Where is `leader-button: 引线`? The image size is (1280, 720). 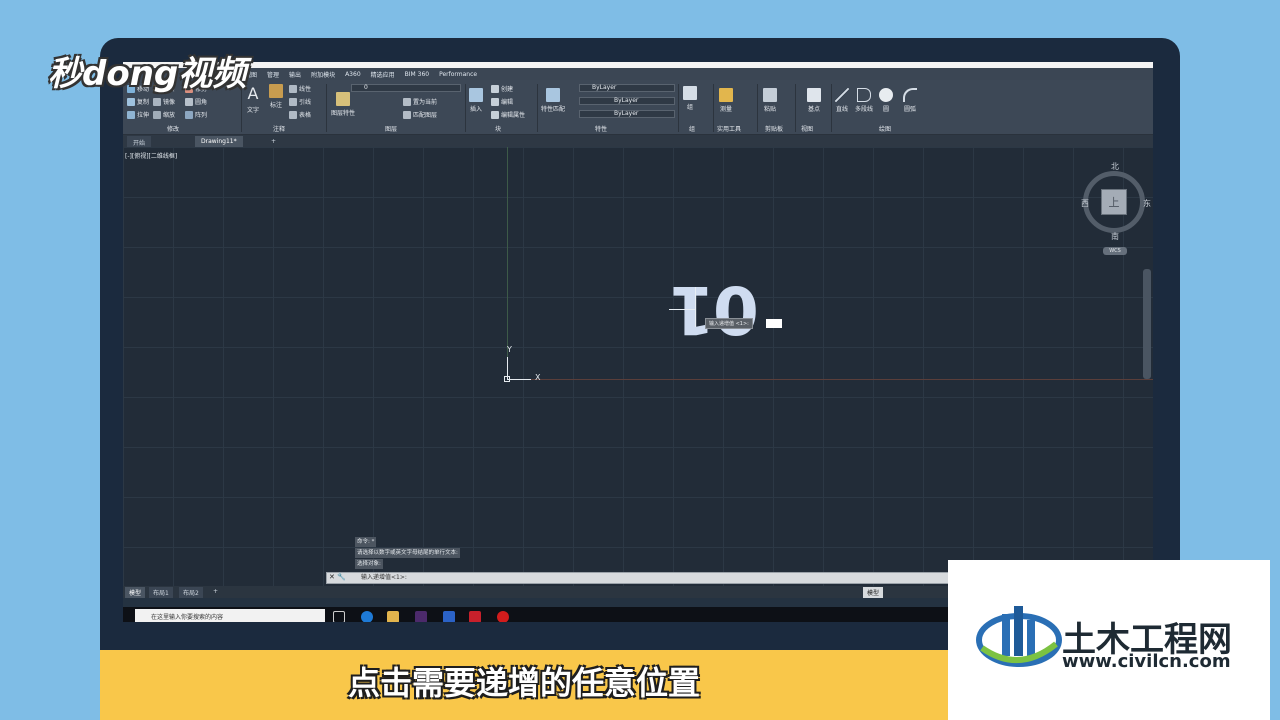 leader-button: 引线 is located at coordinates (300, 101).